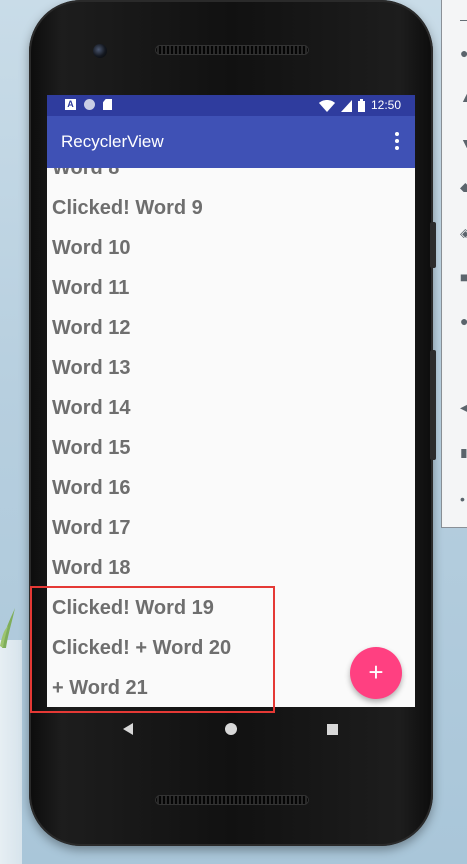  What do you see at coordinates (463, 499) in the screenshot?
I see `more-control-icon: •` at bounding box center [463, 499].